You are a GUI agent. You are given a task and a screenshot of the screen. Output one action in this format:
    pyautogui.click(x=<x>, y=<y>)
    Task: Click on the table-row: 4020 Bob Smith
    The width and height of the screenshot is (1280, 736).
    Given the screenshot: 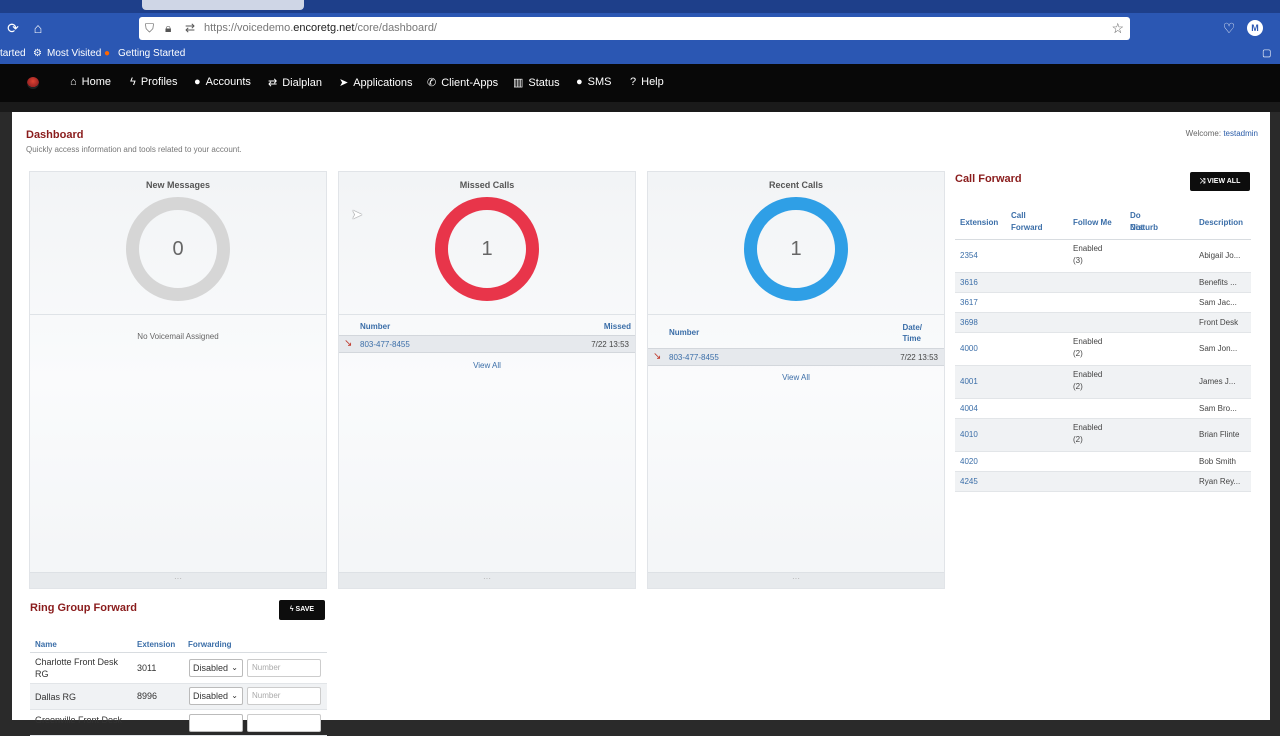 What is the action you would take?
    pyautogui.click(x=1103, y=462)
    